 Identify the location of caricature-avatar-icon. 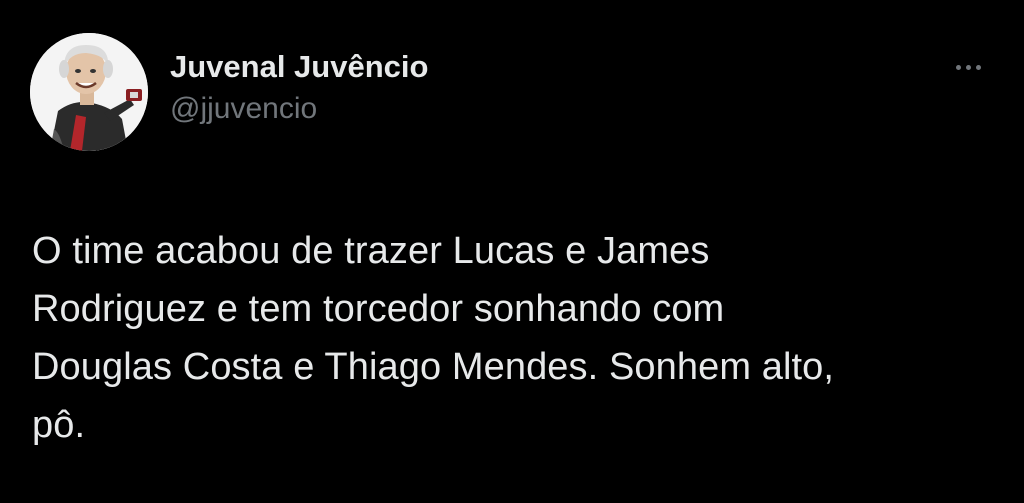
(89, 92).